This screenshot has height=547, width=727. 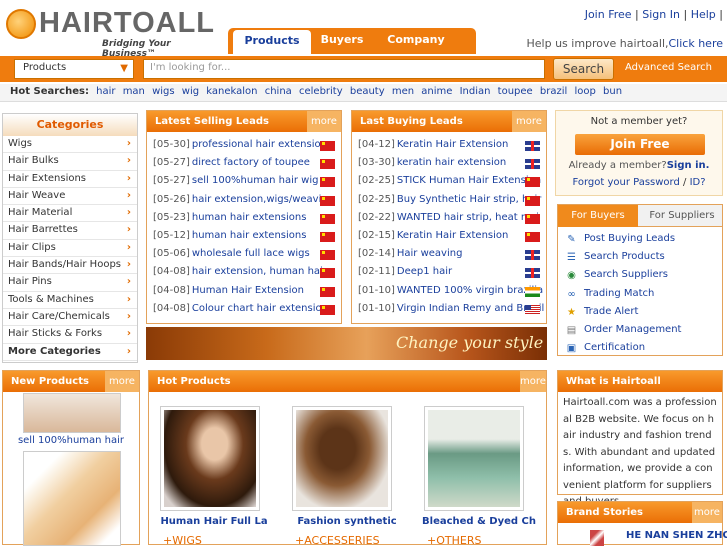 I want to click on hot-search-term: brazil, so click(x=553, y=91).